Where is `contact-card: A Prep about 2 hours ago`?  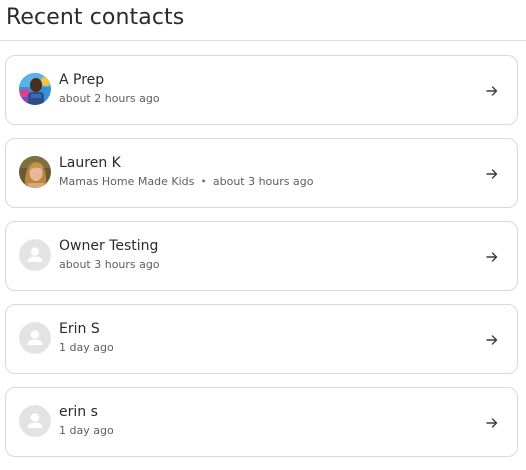
contact-card: A Prep about 2 hours ago is located at coordinates (261, 90).